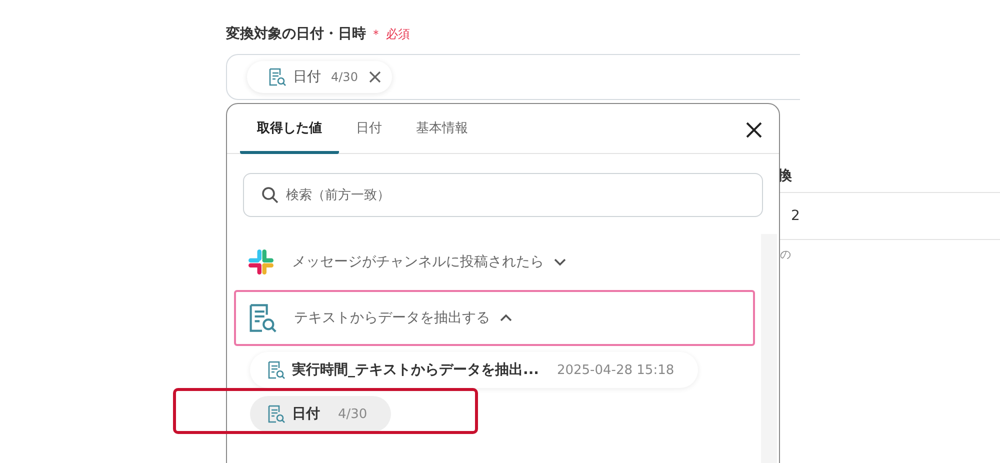  I want to click on step-group-header: メッセージがチャンネルに投稿されたら, so click(494, 262).